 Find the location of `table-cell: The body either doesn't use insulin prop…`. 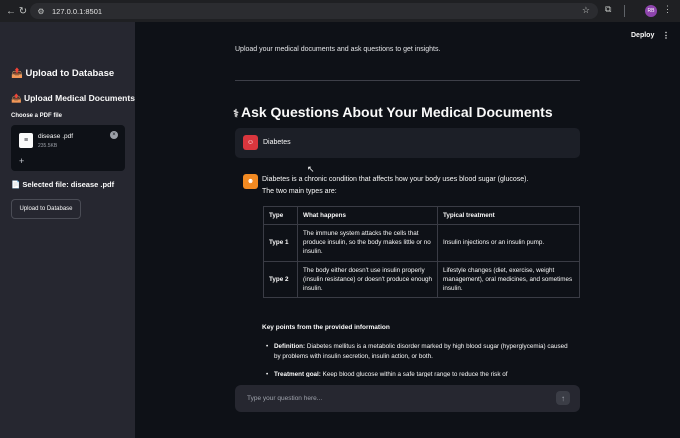

table-cell: The body either doesn't use insulin prop… is located at coordinates (367, 279).